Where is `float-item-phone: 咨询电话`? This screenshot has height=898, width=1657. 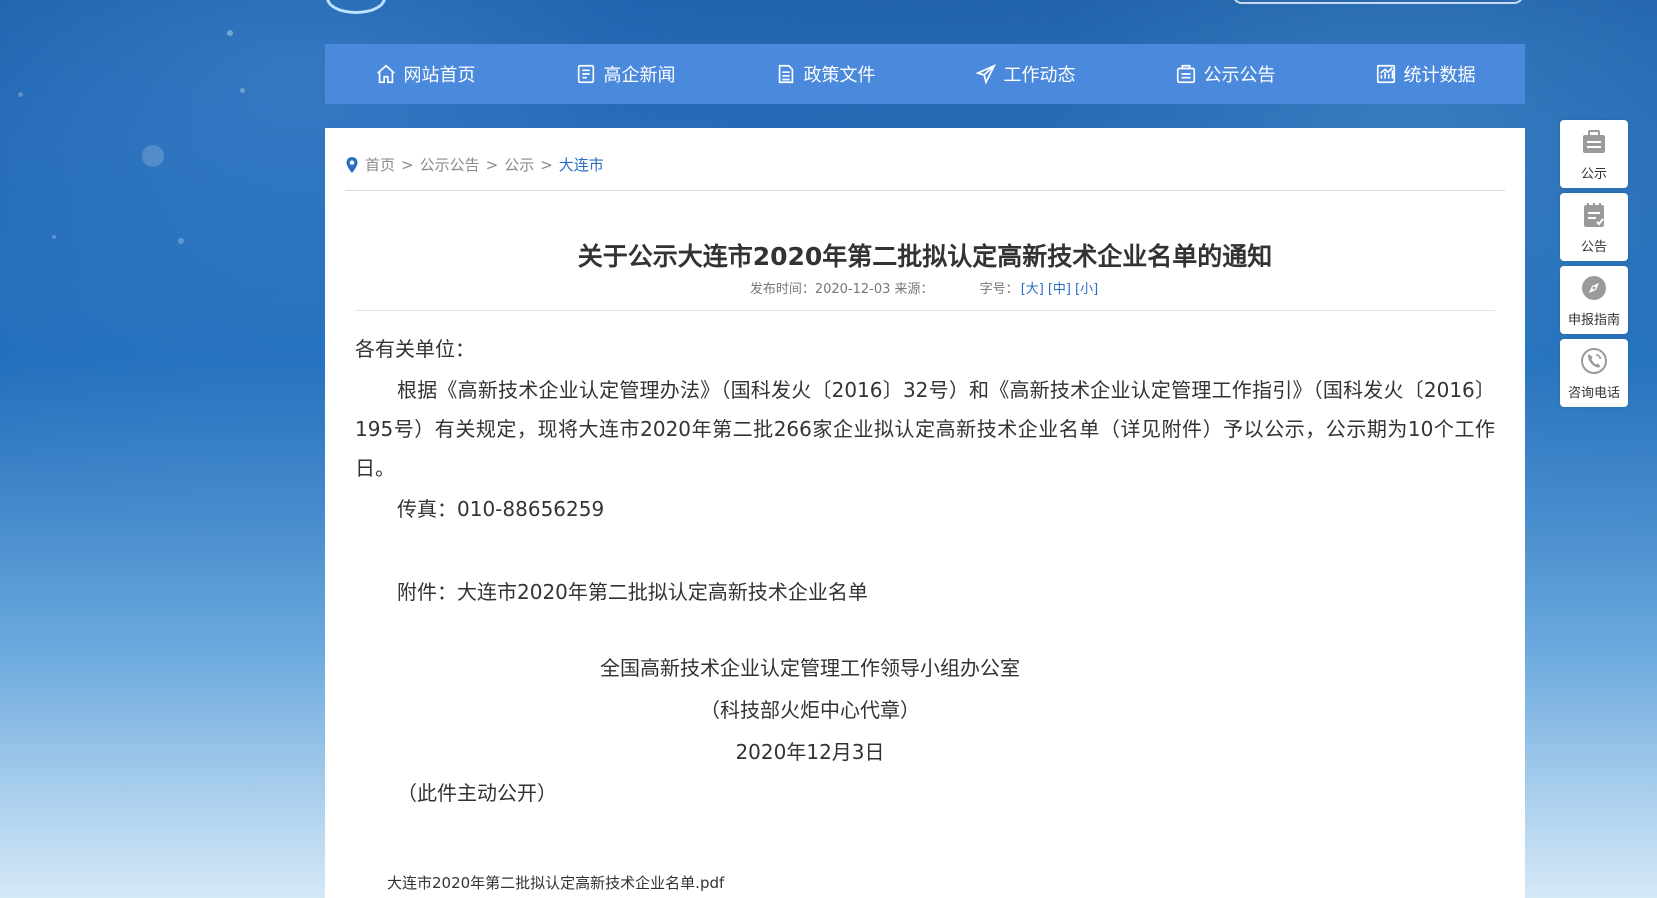
float-item-phone: 咨询电话 is located at coordinates (1594, 373).